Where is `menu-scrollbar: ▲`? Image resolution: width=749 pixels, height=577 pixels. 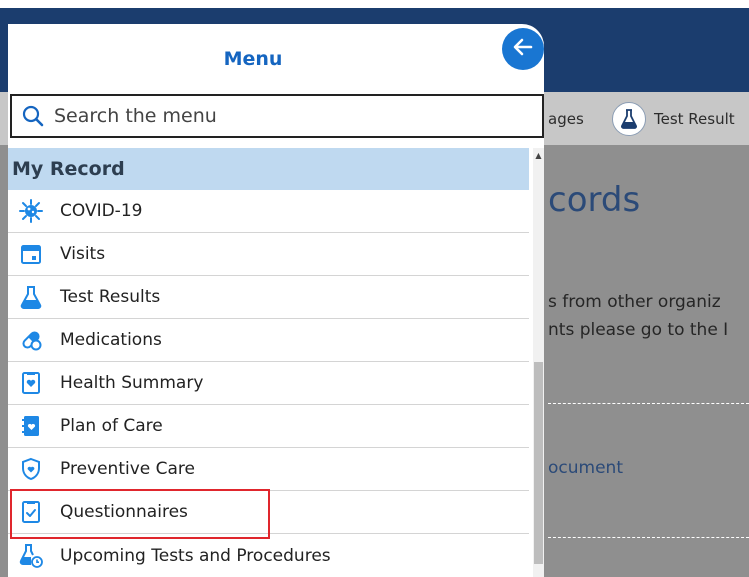 menu-scrollbar: ▲ is located at coordinates (538, 362).